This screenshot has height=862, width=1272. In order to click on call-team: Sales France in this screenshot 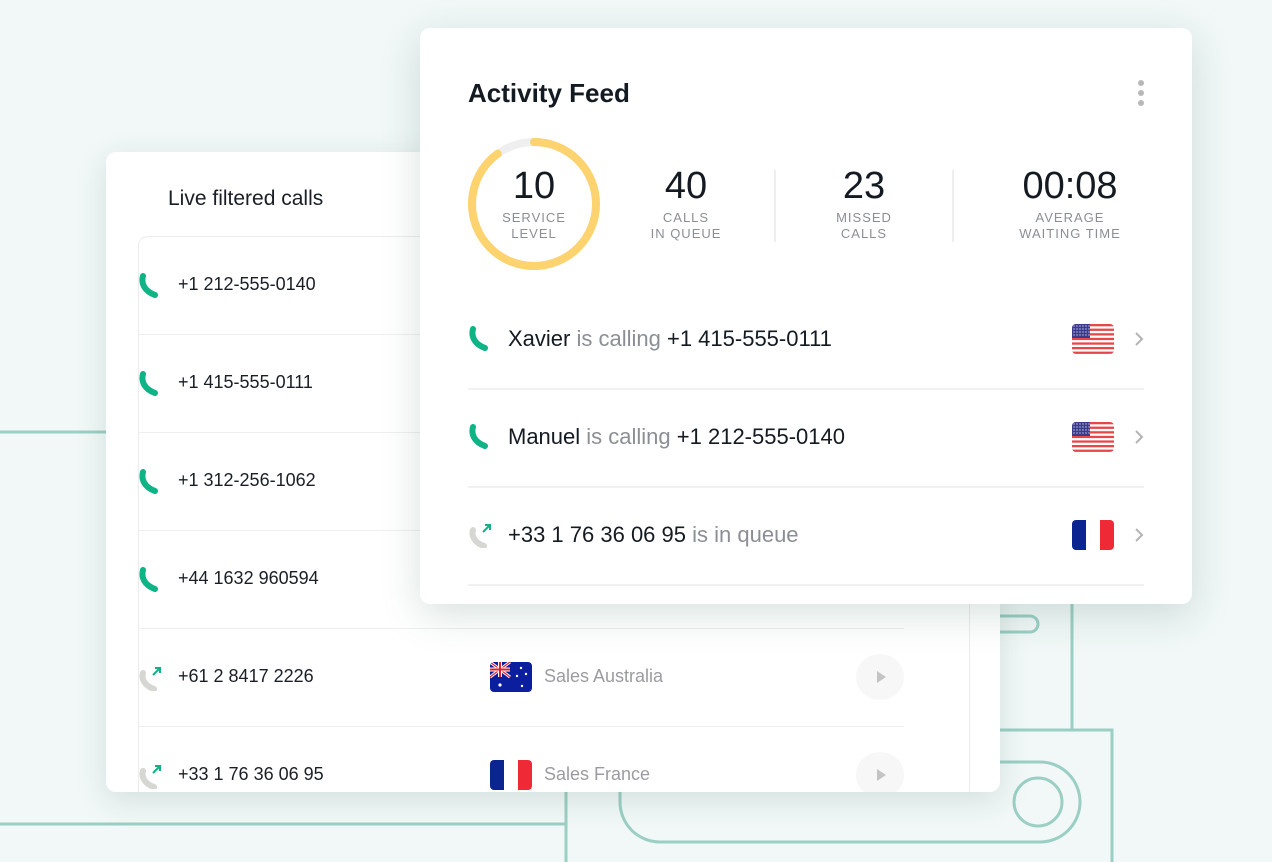, I will do `click(597, 774)`.